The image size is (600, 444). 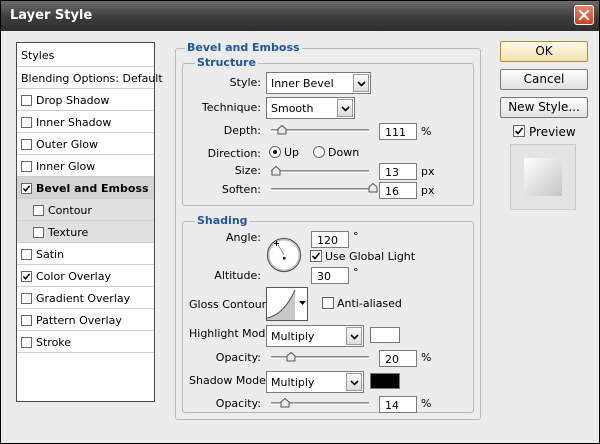 I want to click on preview-thumbnail, so click(x=543, y=177).